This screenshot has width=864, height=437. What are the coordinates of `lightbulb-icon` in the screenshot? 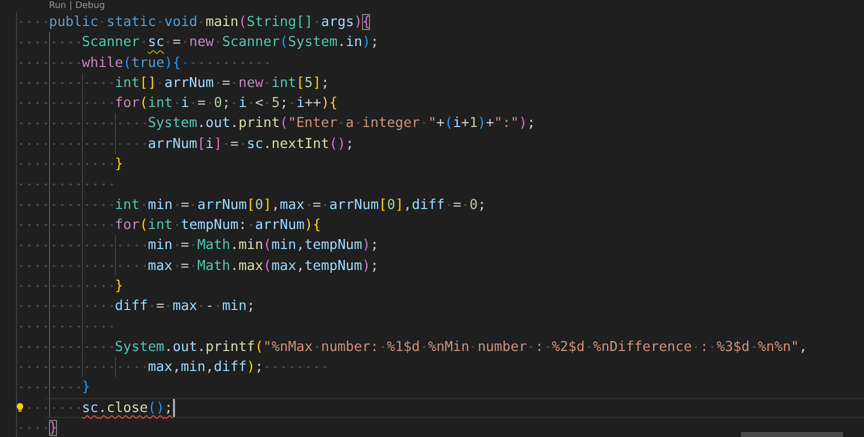 It's located at (20, 407).